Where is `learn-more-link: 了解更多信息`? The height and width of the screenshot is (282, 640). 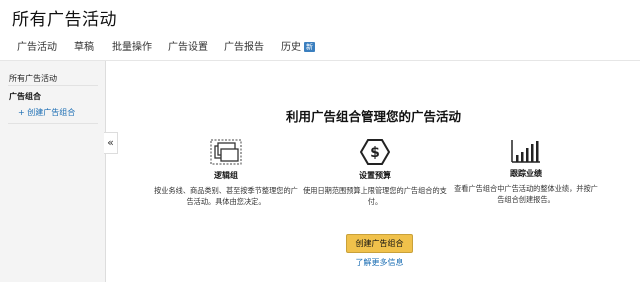
learn-more-link: 了解更多信息 is located at coordinates (373, 262).